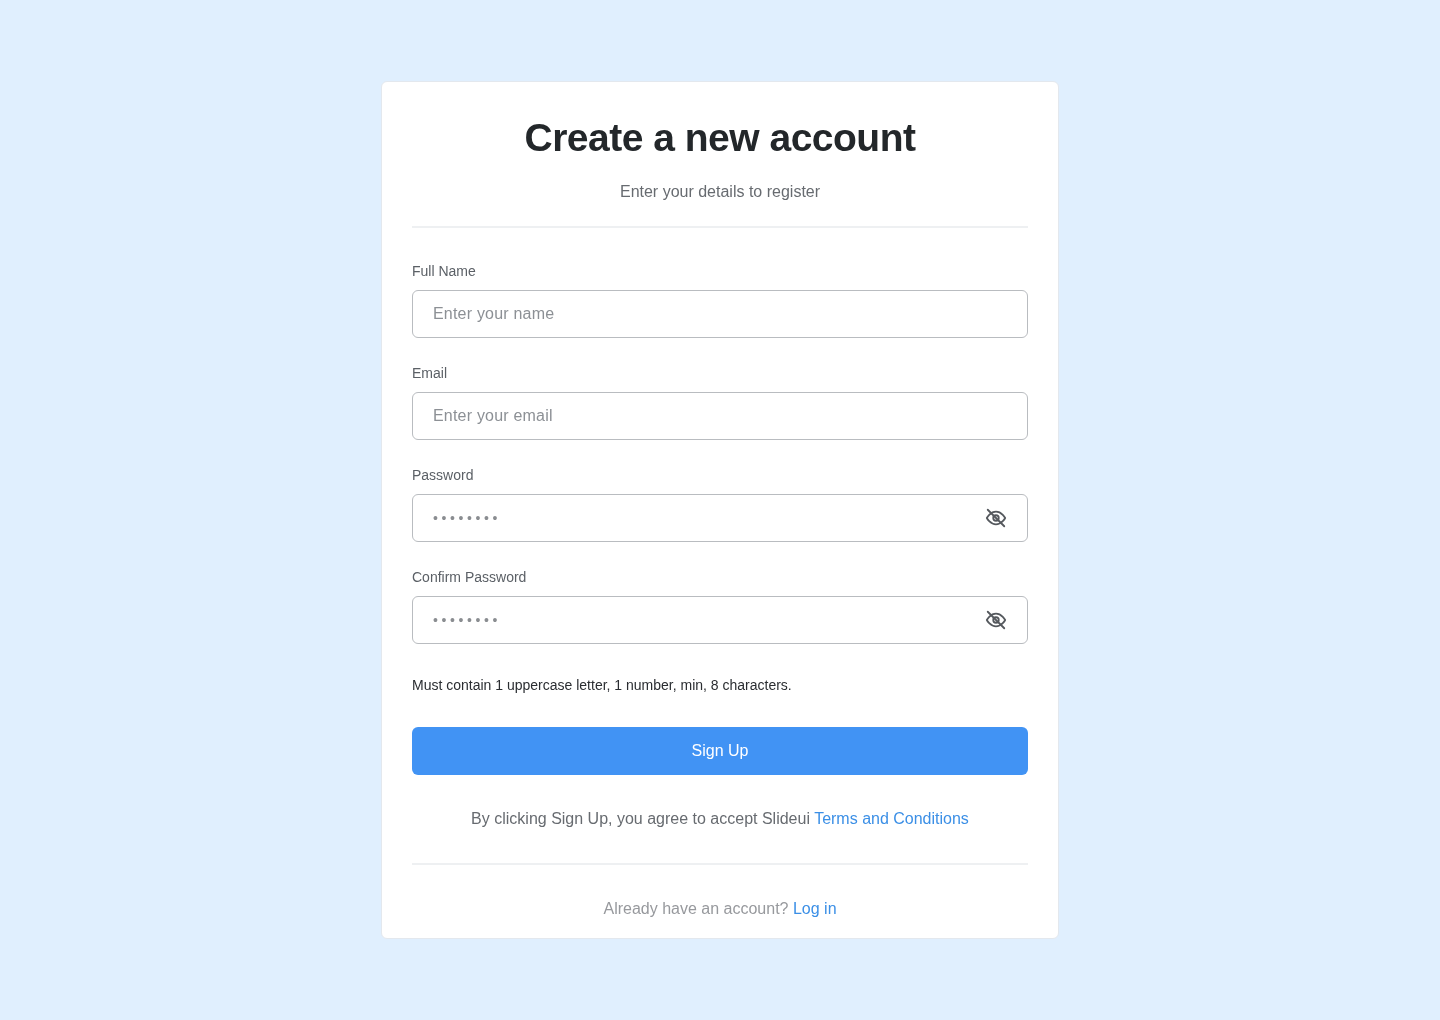 Image resolution: width=1440 pixels, height=1020 pixels. Describe the element at coordinates (443, 475) in the screenshot. I see `field-label: Password` at that location.